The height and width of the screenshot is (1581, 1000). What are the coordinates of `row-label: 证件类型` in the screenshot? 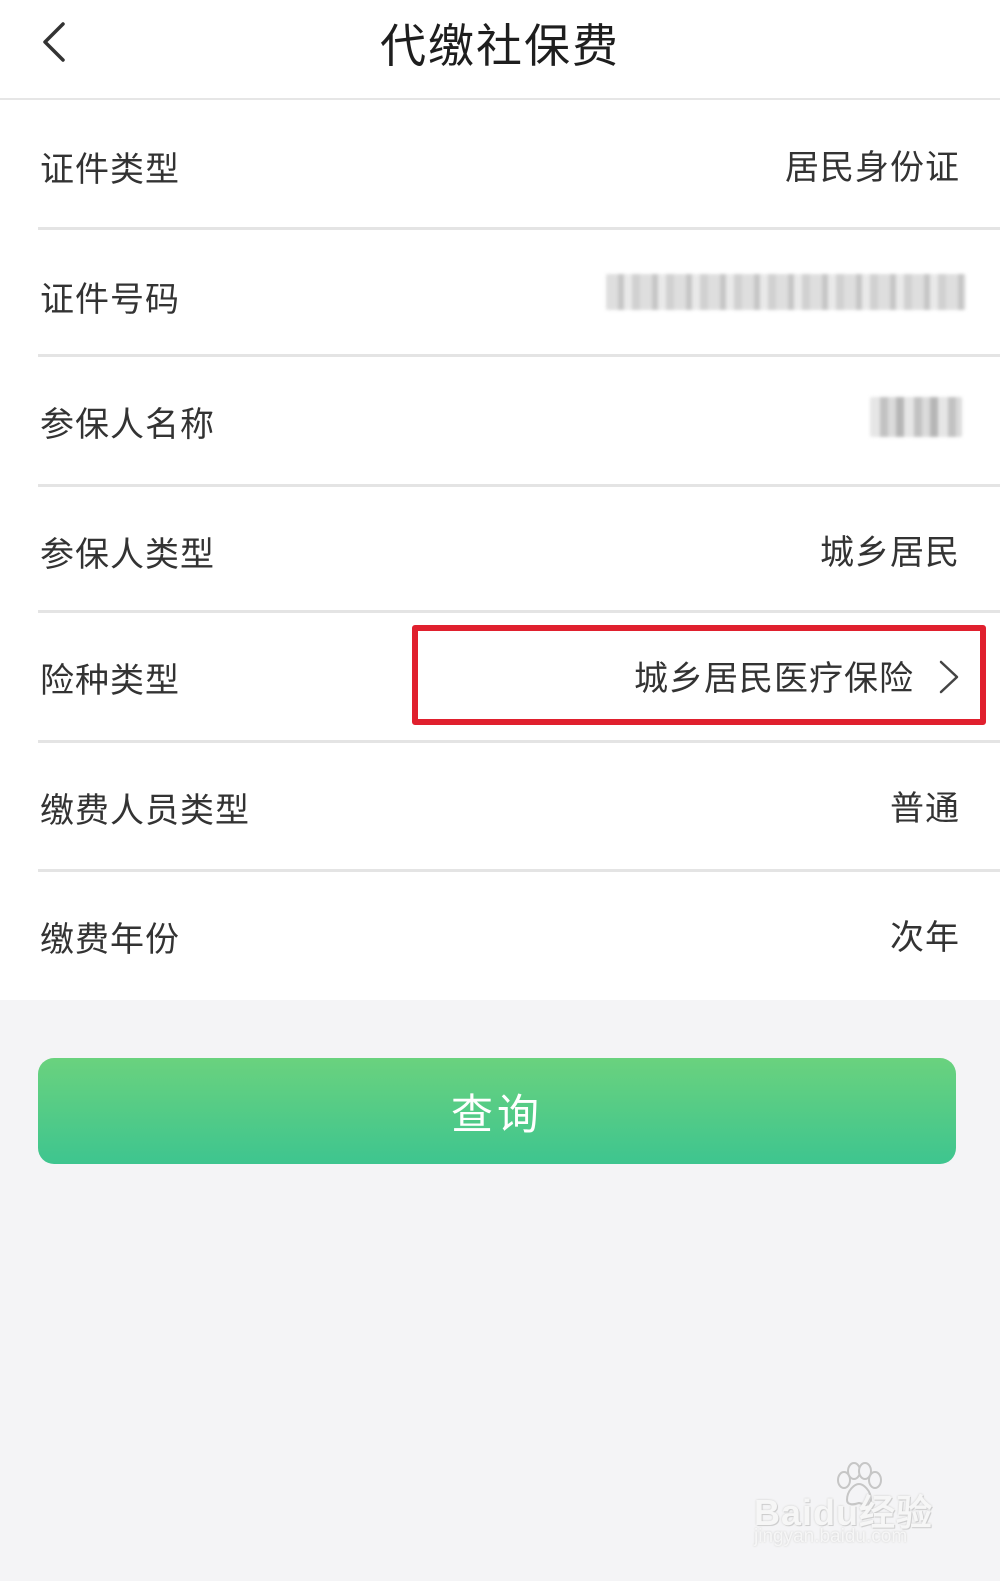 It's located at (110, 170).